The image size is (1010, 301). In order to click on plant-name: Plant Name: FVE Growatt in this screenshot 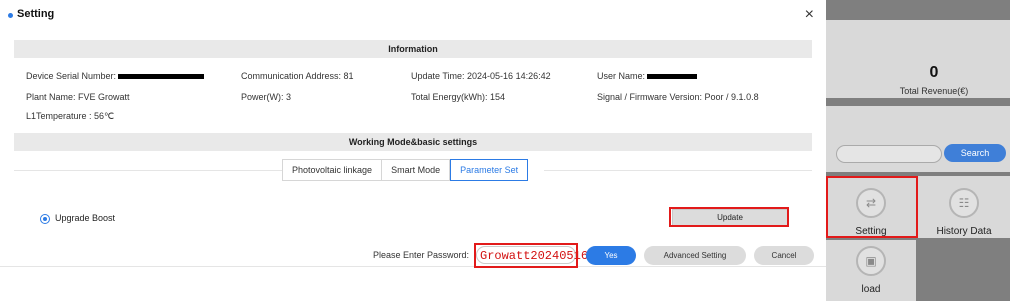, I will do `click(78, 97)`.